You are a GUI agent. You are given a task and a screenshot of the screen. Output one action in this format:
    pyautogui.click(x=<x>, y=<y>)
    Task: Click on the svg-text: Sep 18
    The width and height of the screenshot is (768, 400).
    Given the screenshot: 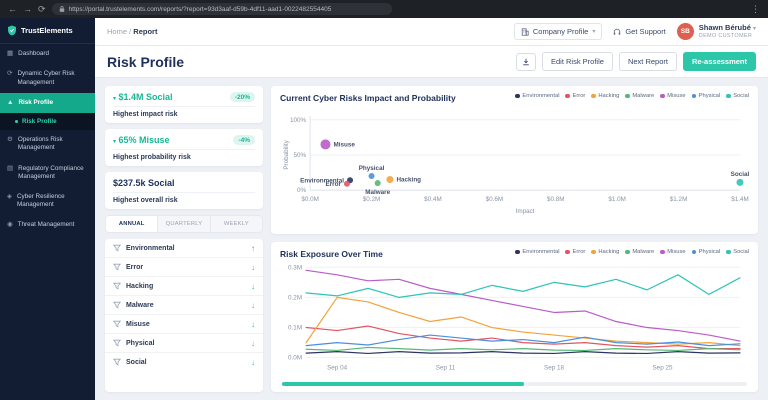 What is the action you would take?
    pyautogui.click(x=554, y=368)
    